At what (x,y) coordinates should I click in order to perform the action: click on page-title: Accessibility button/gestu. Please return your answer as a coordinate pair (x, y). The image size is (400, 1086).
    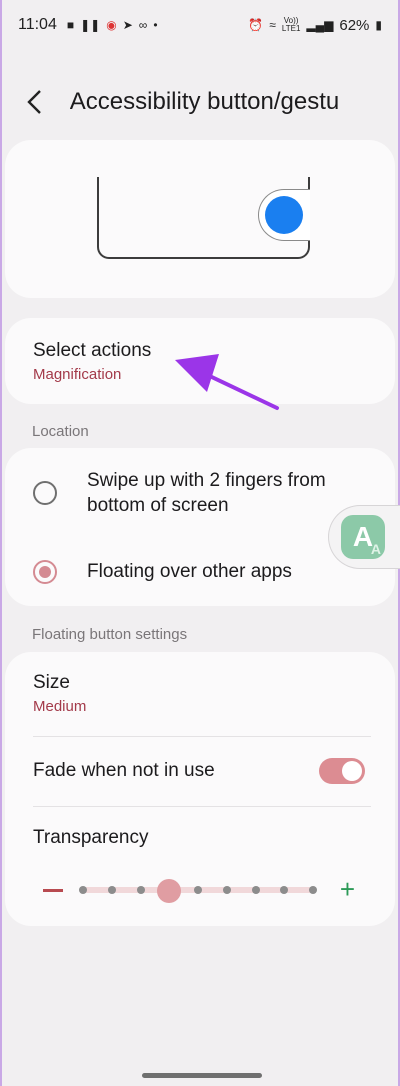
    Looking at the image, I should click on (204, 101).